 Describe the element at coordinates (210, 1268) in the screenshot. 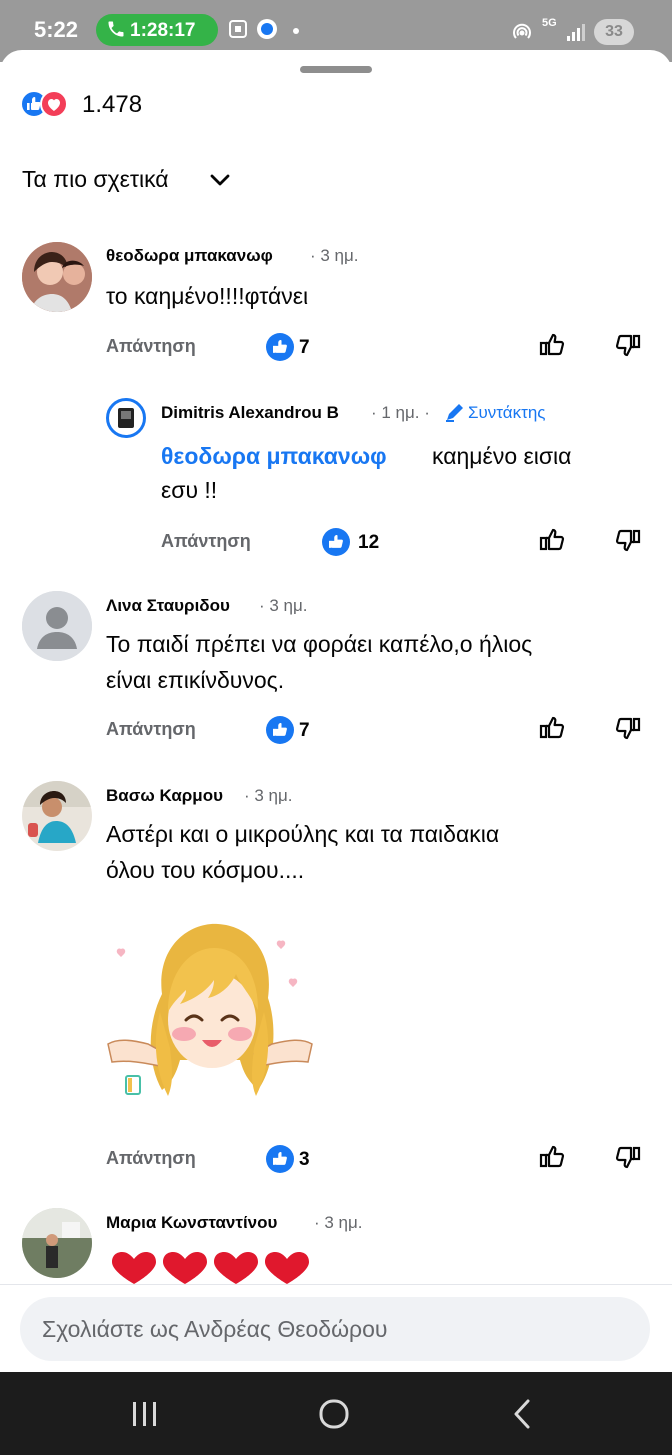

I see `heart-emojis` at that location.